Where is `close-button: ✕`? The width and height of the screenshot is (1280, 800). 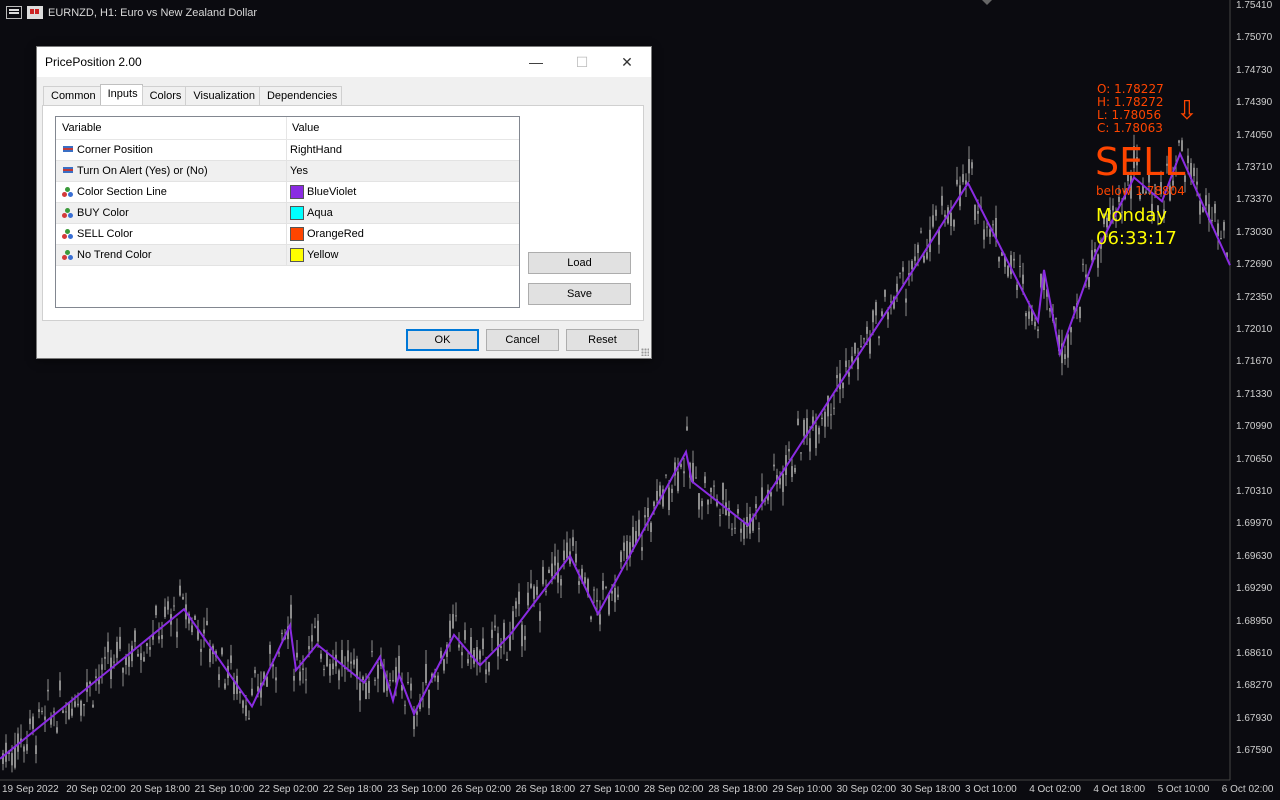 close-button: ✕ is located at coordinates (627, 62).